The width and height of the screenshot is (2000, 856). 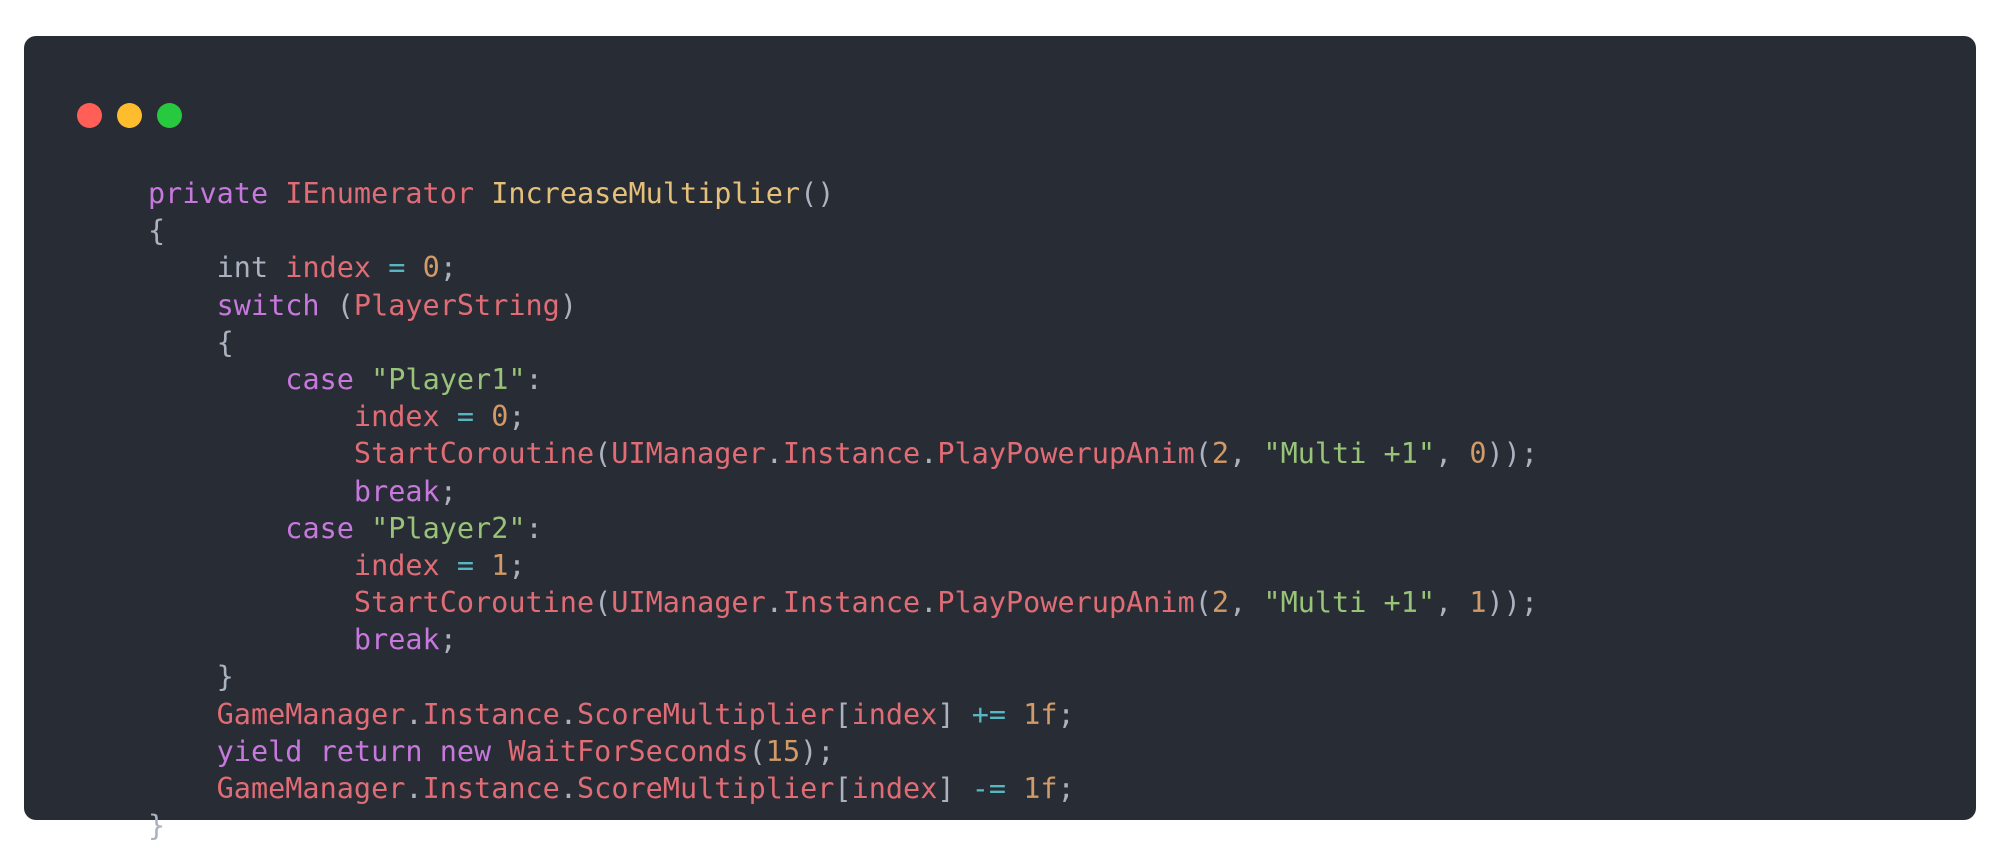 What do you see at coordinates (843, 416) in the screenshot?
I see `code-line: index = 0;` at bounding box center [843, 416].